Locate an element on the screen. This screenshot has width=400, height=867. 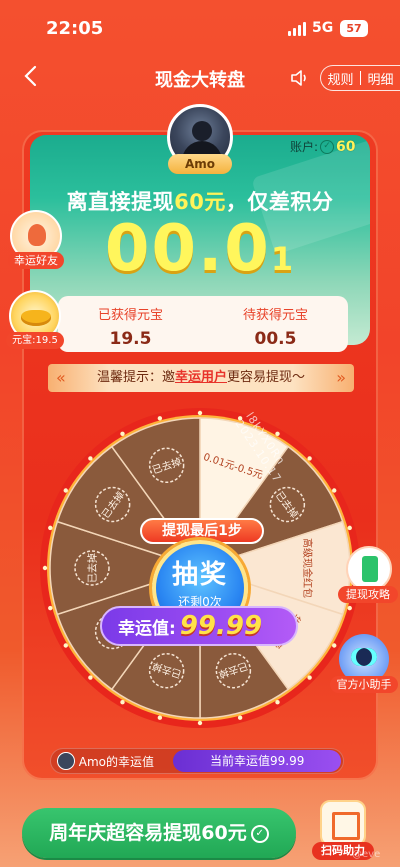
pending-stat: 待获得元宝 00.5 is located at coordinates (275, 326).